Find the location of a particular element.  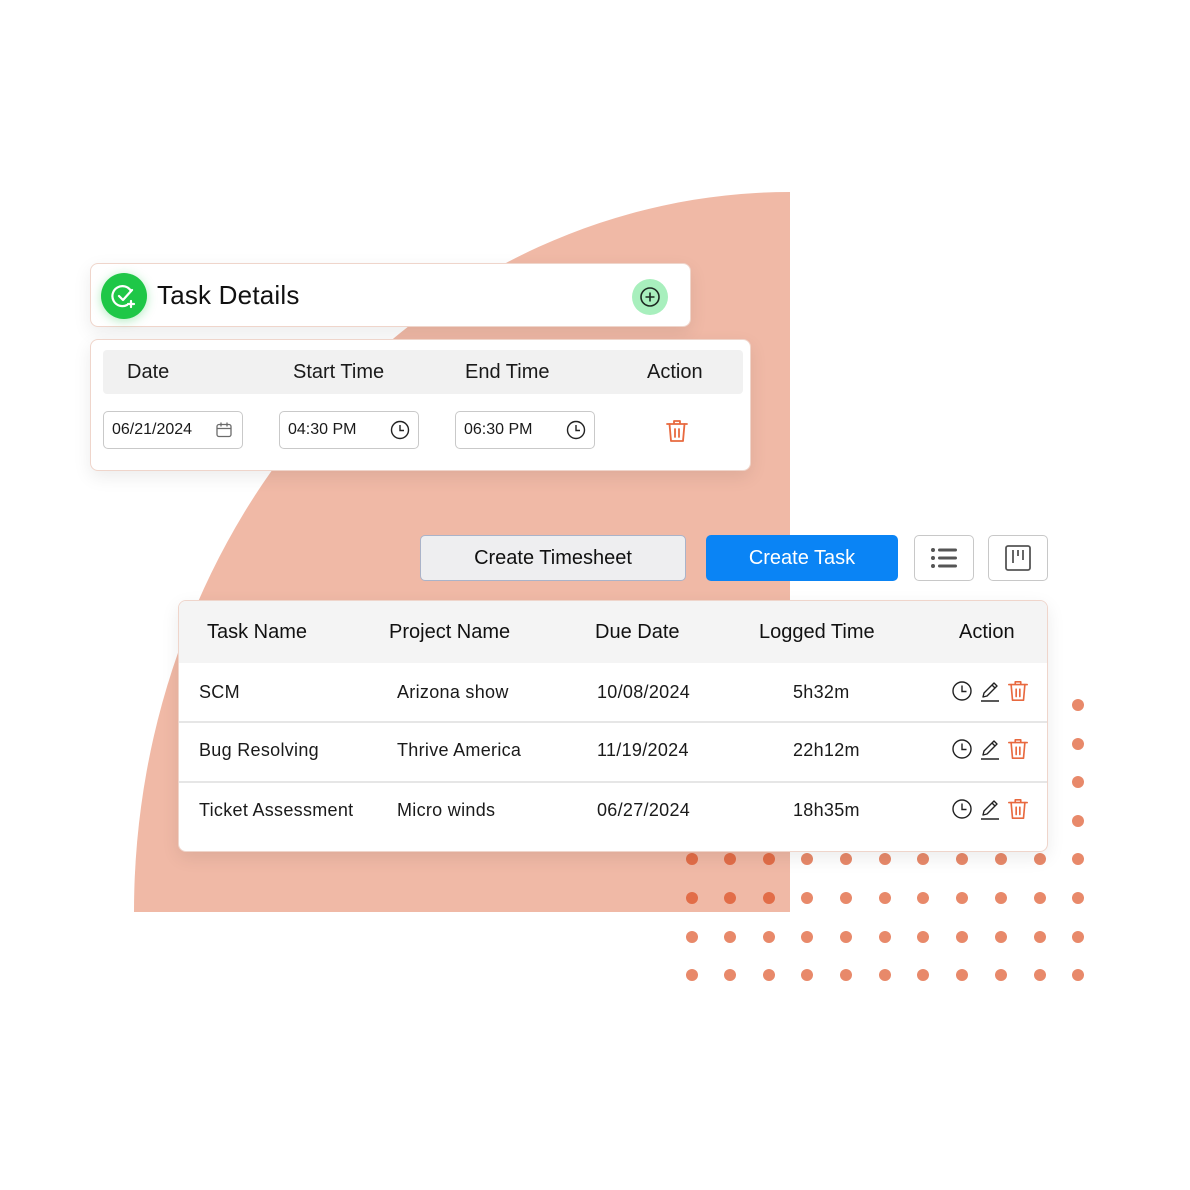

logged-time-cell: 18h35m is located at coordinates (826, 810).